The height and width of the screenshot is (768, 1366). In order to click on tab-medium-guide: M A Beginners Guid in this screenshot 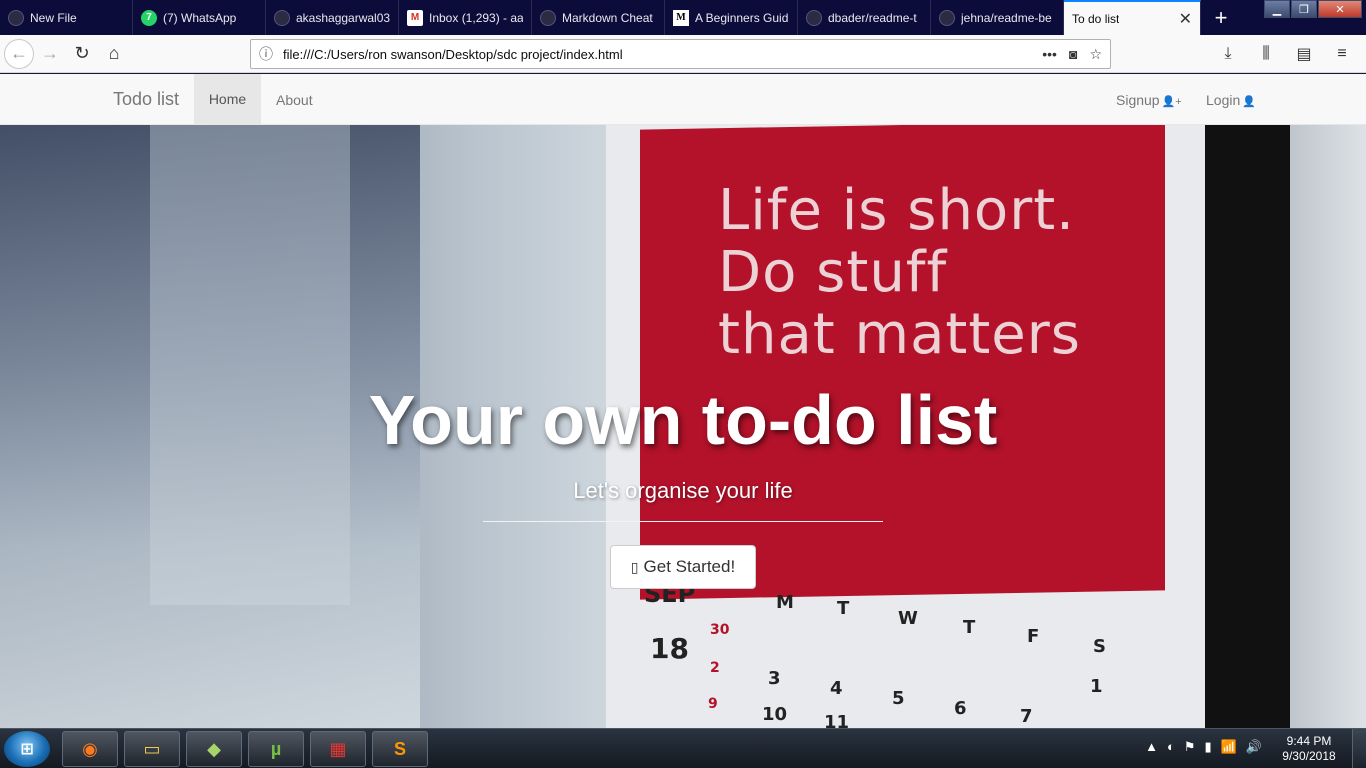, I will do `click(731, 17)`.